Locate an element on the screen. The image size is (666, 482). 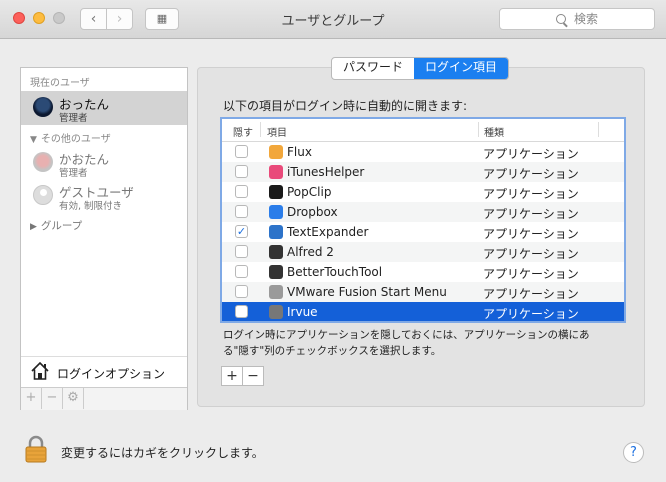
user-item-current: おったん 管理者 is located at coordinates (104, 108).